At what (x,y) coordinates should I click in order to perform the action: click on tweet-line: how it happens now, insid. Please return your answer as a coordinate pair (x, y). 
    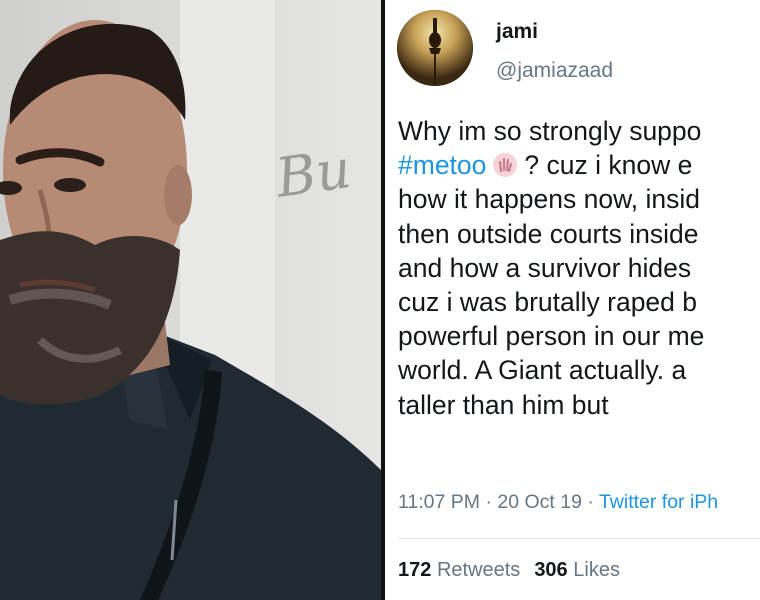
    Looking at the image, I should click on (549, 199).